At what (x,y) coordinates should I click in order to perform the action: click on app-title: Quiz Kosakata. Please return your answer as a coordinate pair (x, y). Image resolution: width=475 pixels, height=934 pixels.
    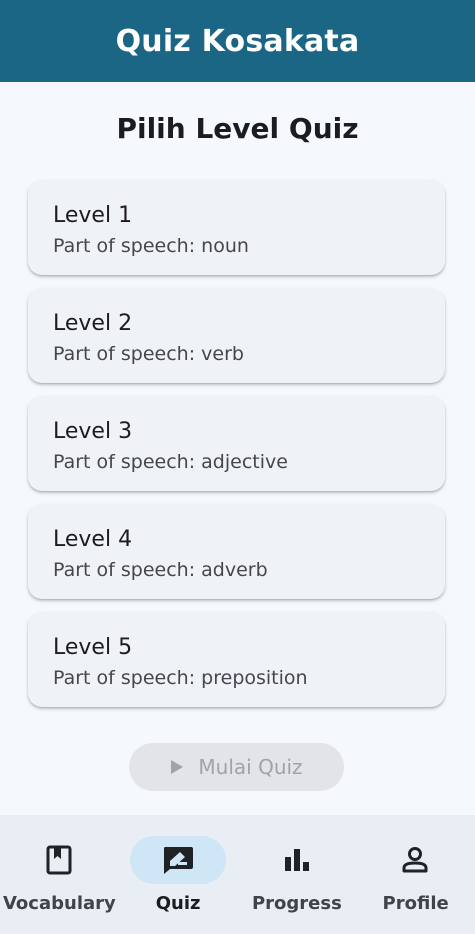
    Looking at the image, I should click on (237, 41).